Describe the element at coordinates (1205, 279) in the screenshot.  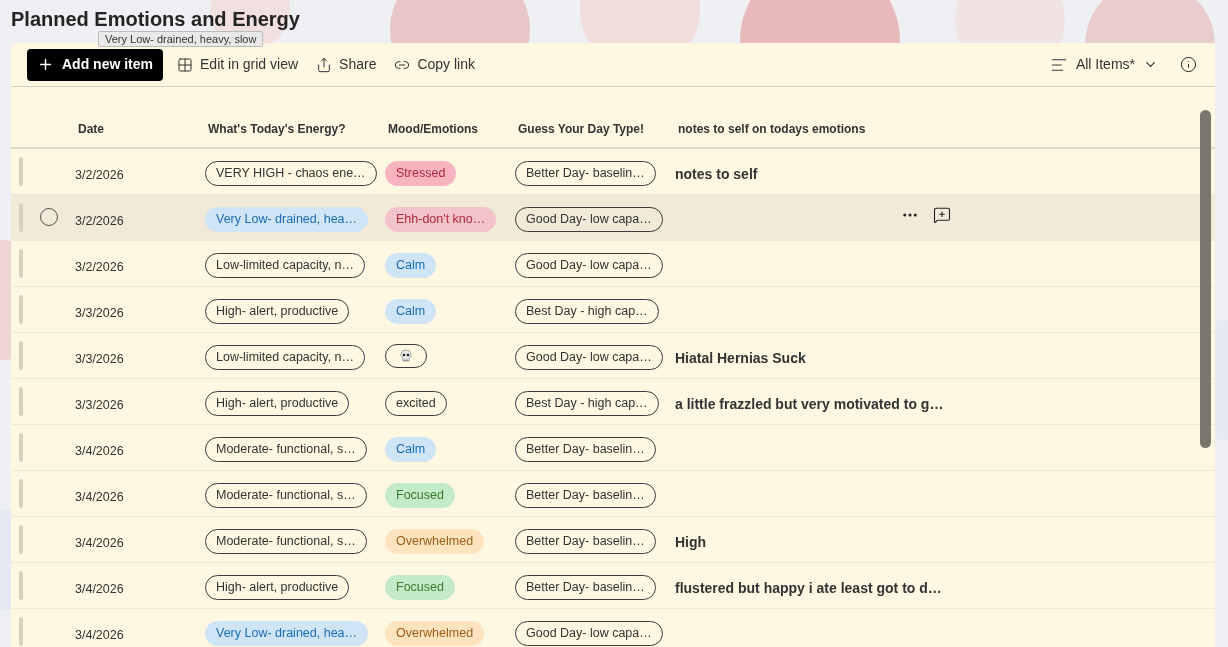
I see `scrollbar` at that location.